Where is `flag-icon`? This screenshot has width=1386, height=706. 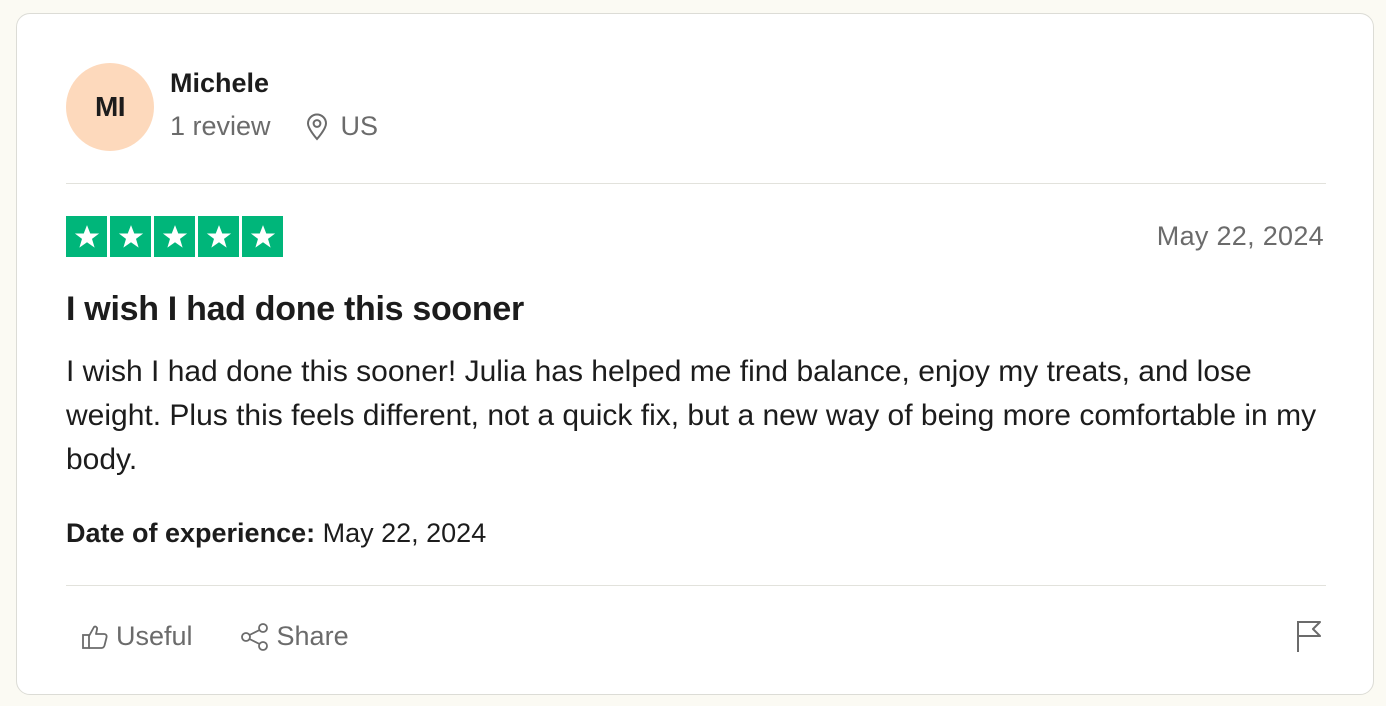 flag-icon is located at coordinates (1309, 636).